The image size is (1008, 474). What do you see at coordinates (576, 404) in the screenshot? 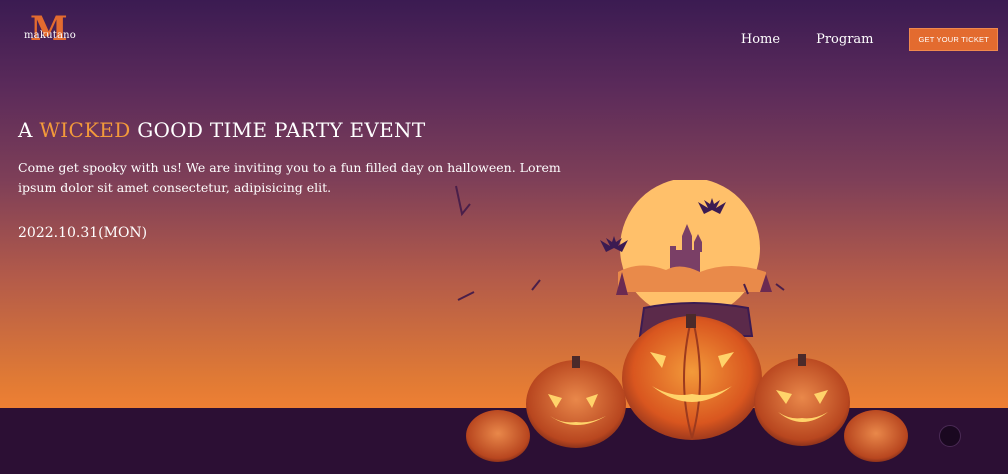
I see `left-pumpkin` at bounding box center [576, 404].